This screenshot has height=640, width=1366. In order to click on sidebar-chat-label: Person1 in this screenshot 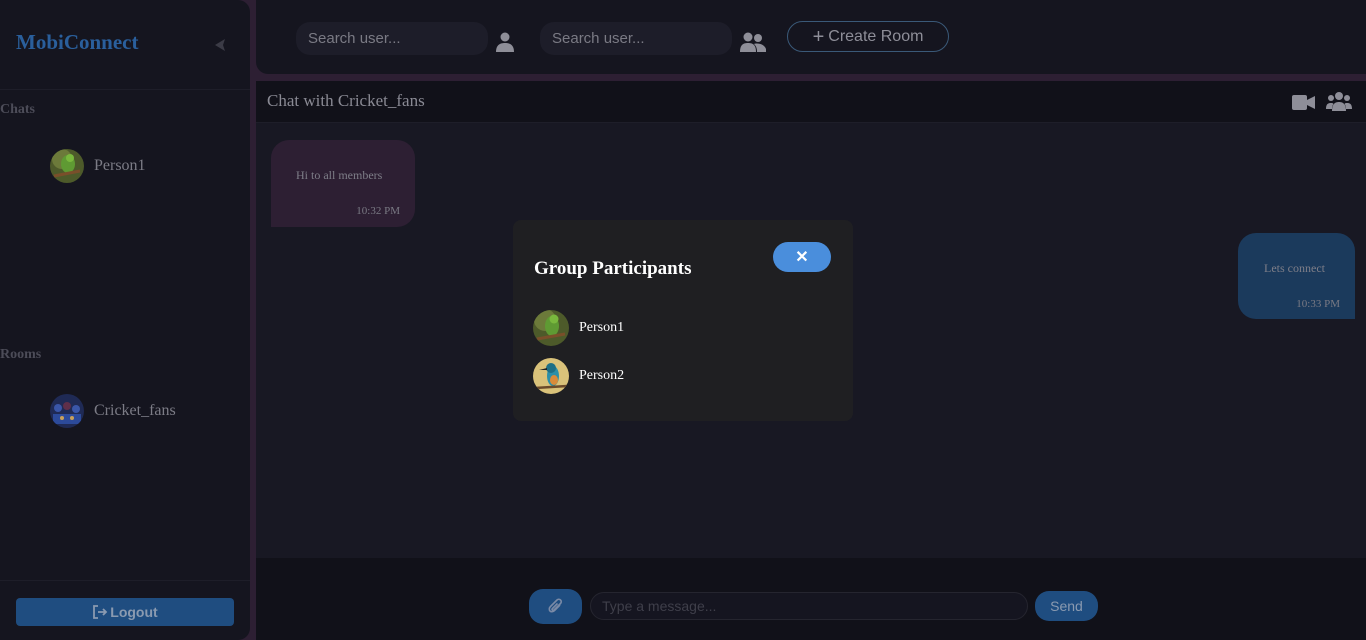, I will do `click(120, 165)`.